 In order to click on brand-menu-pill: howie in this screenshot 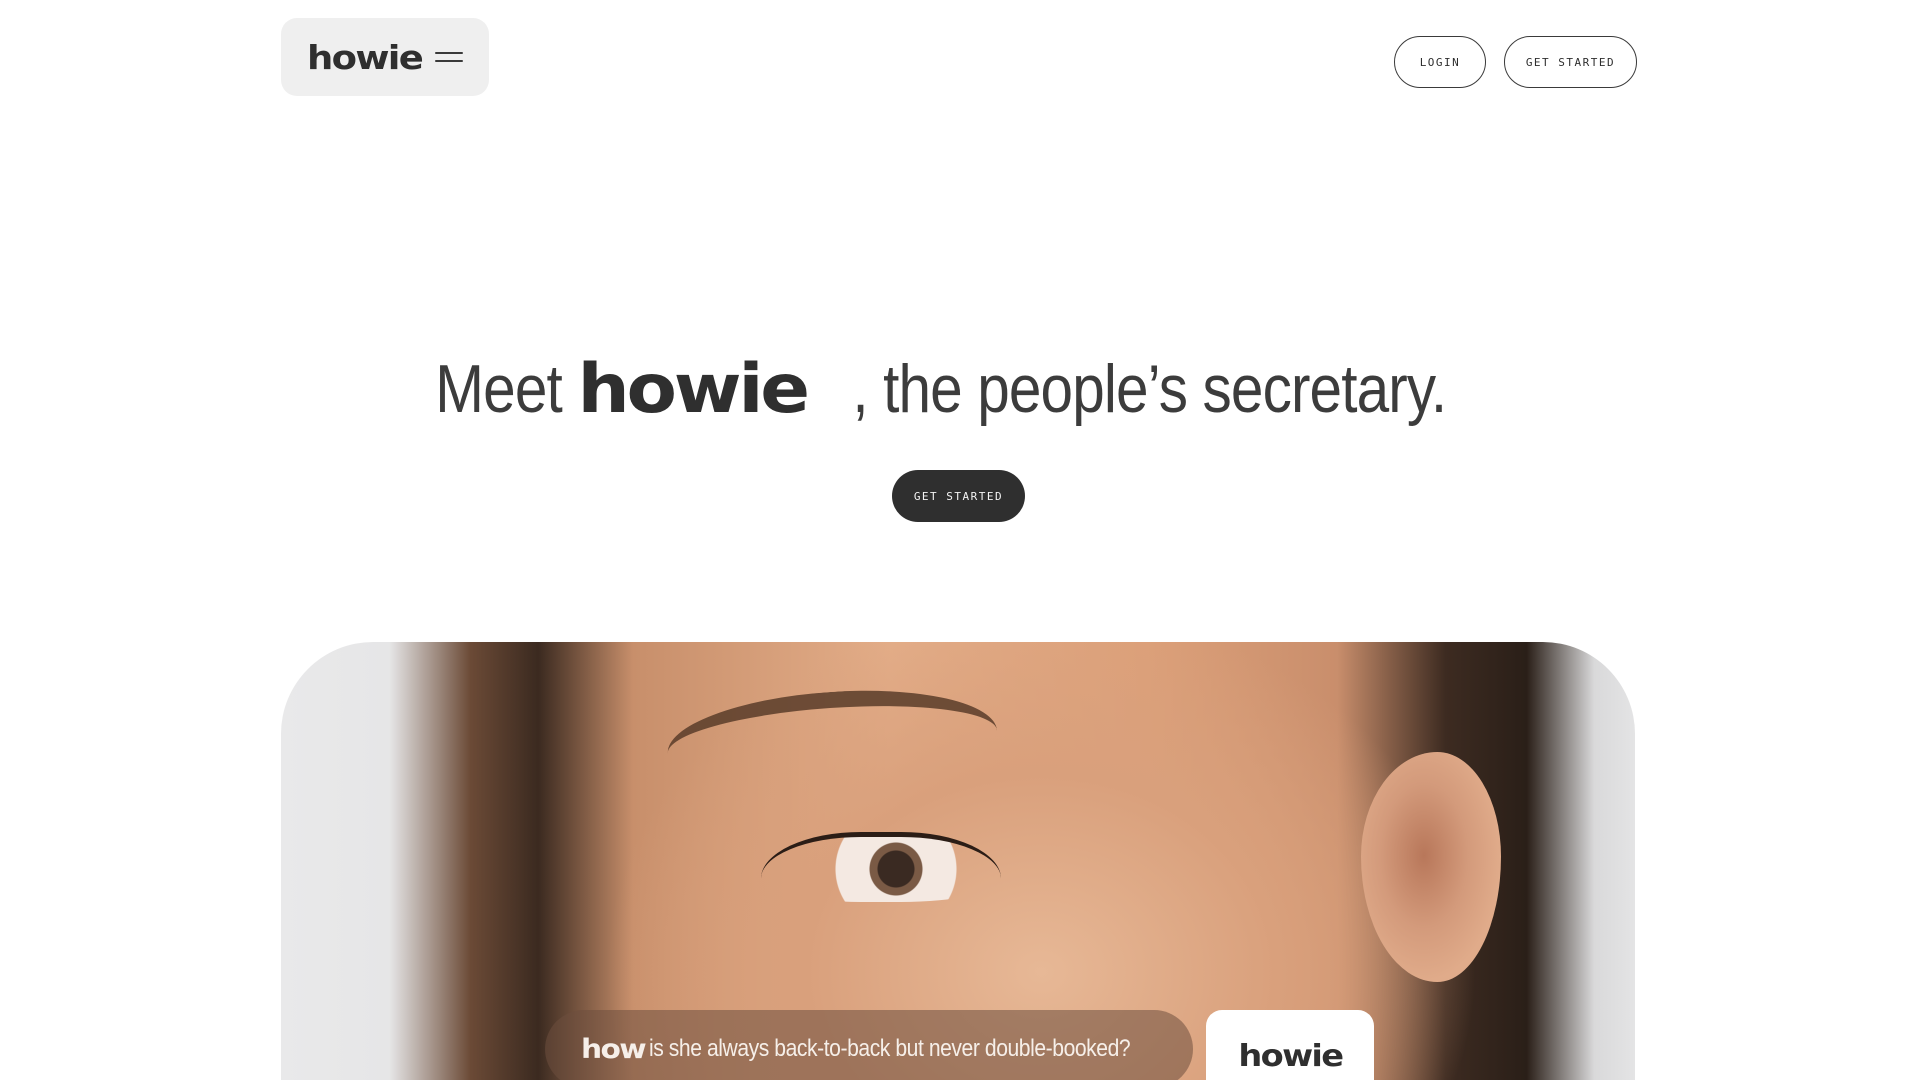, I will do `click(385, 57)`.